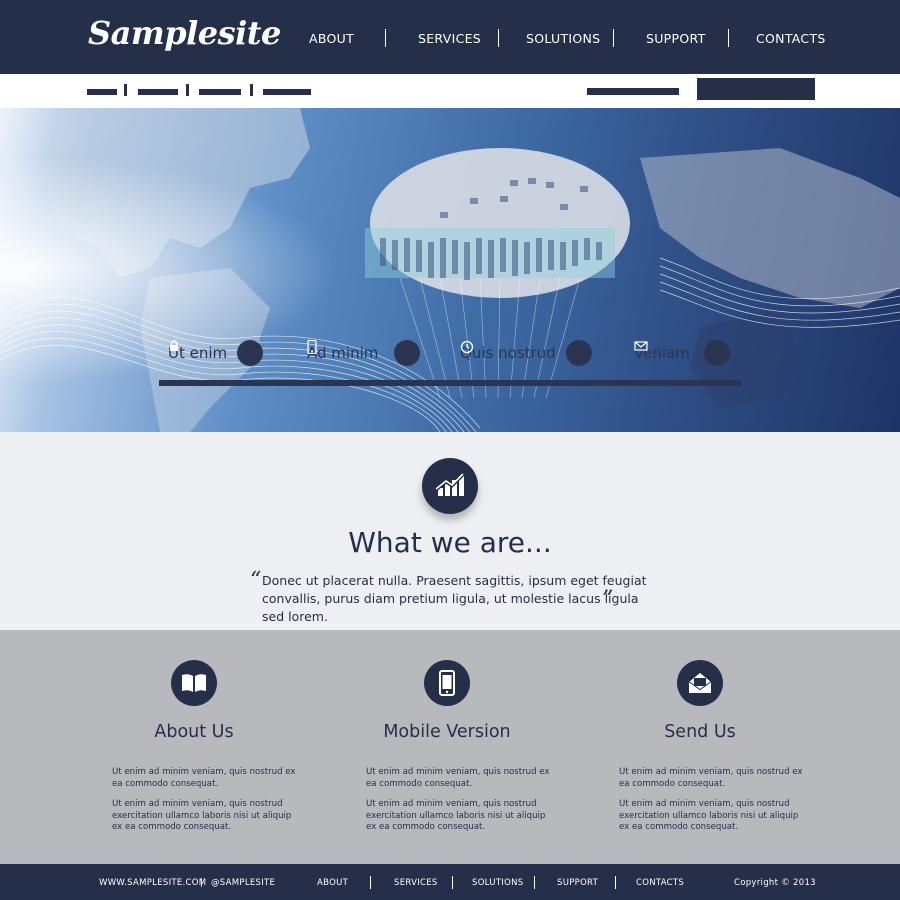 Image resolution: width=900 pixels, height=900 pixels. What do you see at coordinates (152, 883) in the screenshot?
I see `footer-website-link: WWW.SAMPLESITE.COM` at bounding box center [152, 883].